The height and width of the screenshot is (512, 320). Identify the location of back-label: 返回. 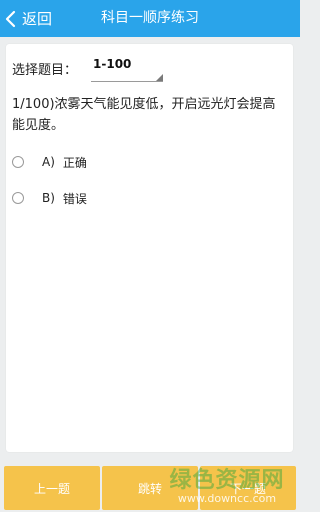
(37, 19).